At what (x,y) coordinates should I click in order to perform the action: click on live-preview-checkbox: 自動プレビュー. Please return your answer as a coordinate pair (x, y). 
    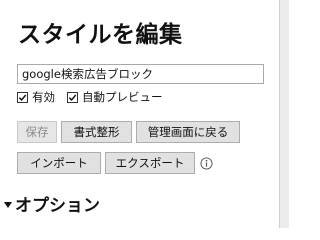
    Looking at the image, I should click on (115, 97).